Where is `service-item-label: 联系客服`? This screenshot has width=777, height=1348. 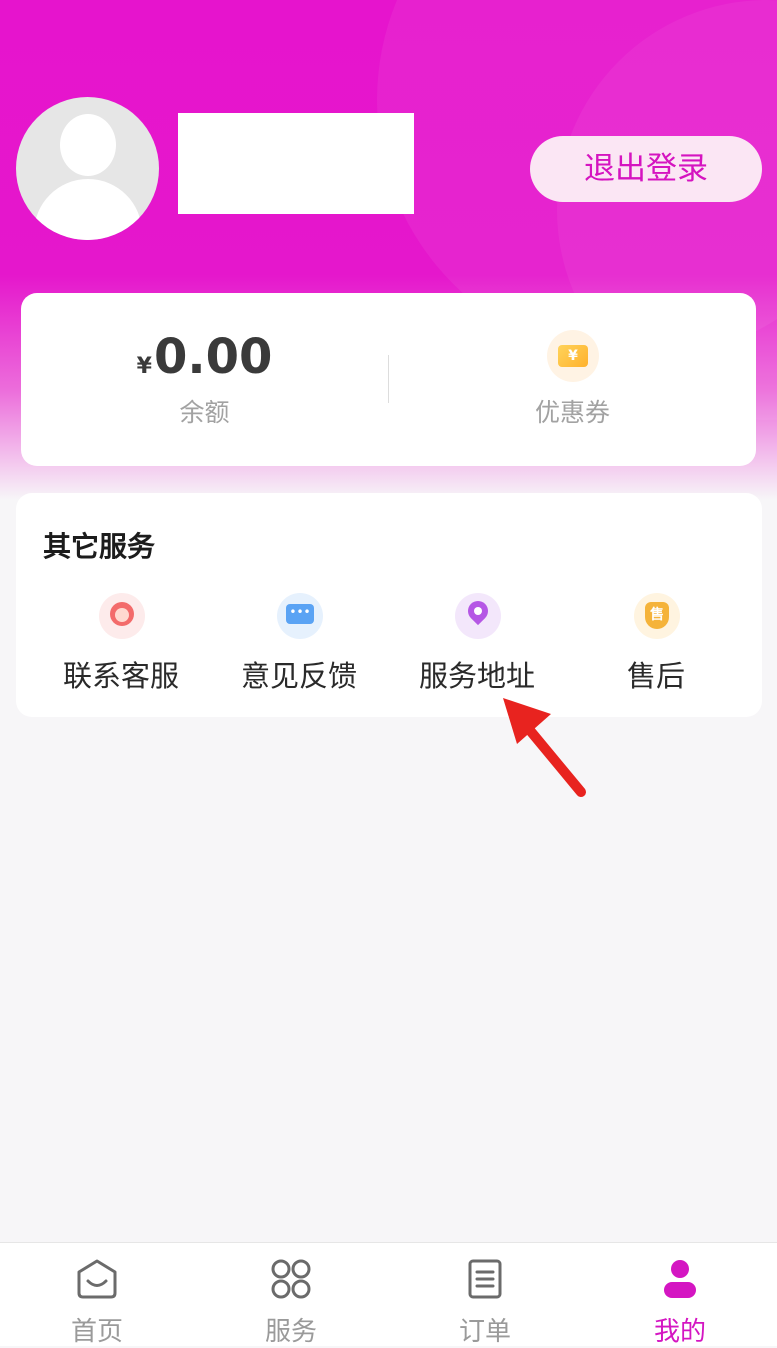 service-item-label: 联系客服 is located at coordinates (120, 676).